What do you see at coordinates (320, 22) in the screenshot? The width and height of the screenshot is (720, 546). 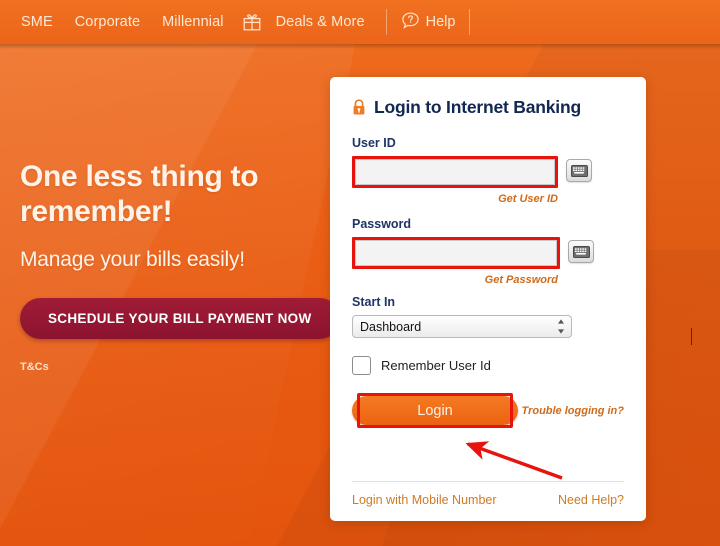 I see `nav-item-deals-more: Deals & More` at bounding box center [320, 22].